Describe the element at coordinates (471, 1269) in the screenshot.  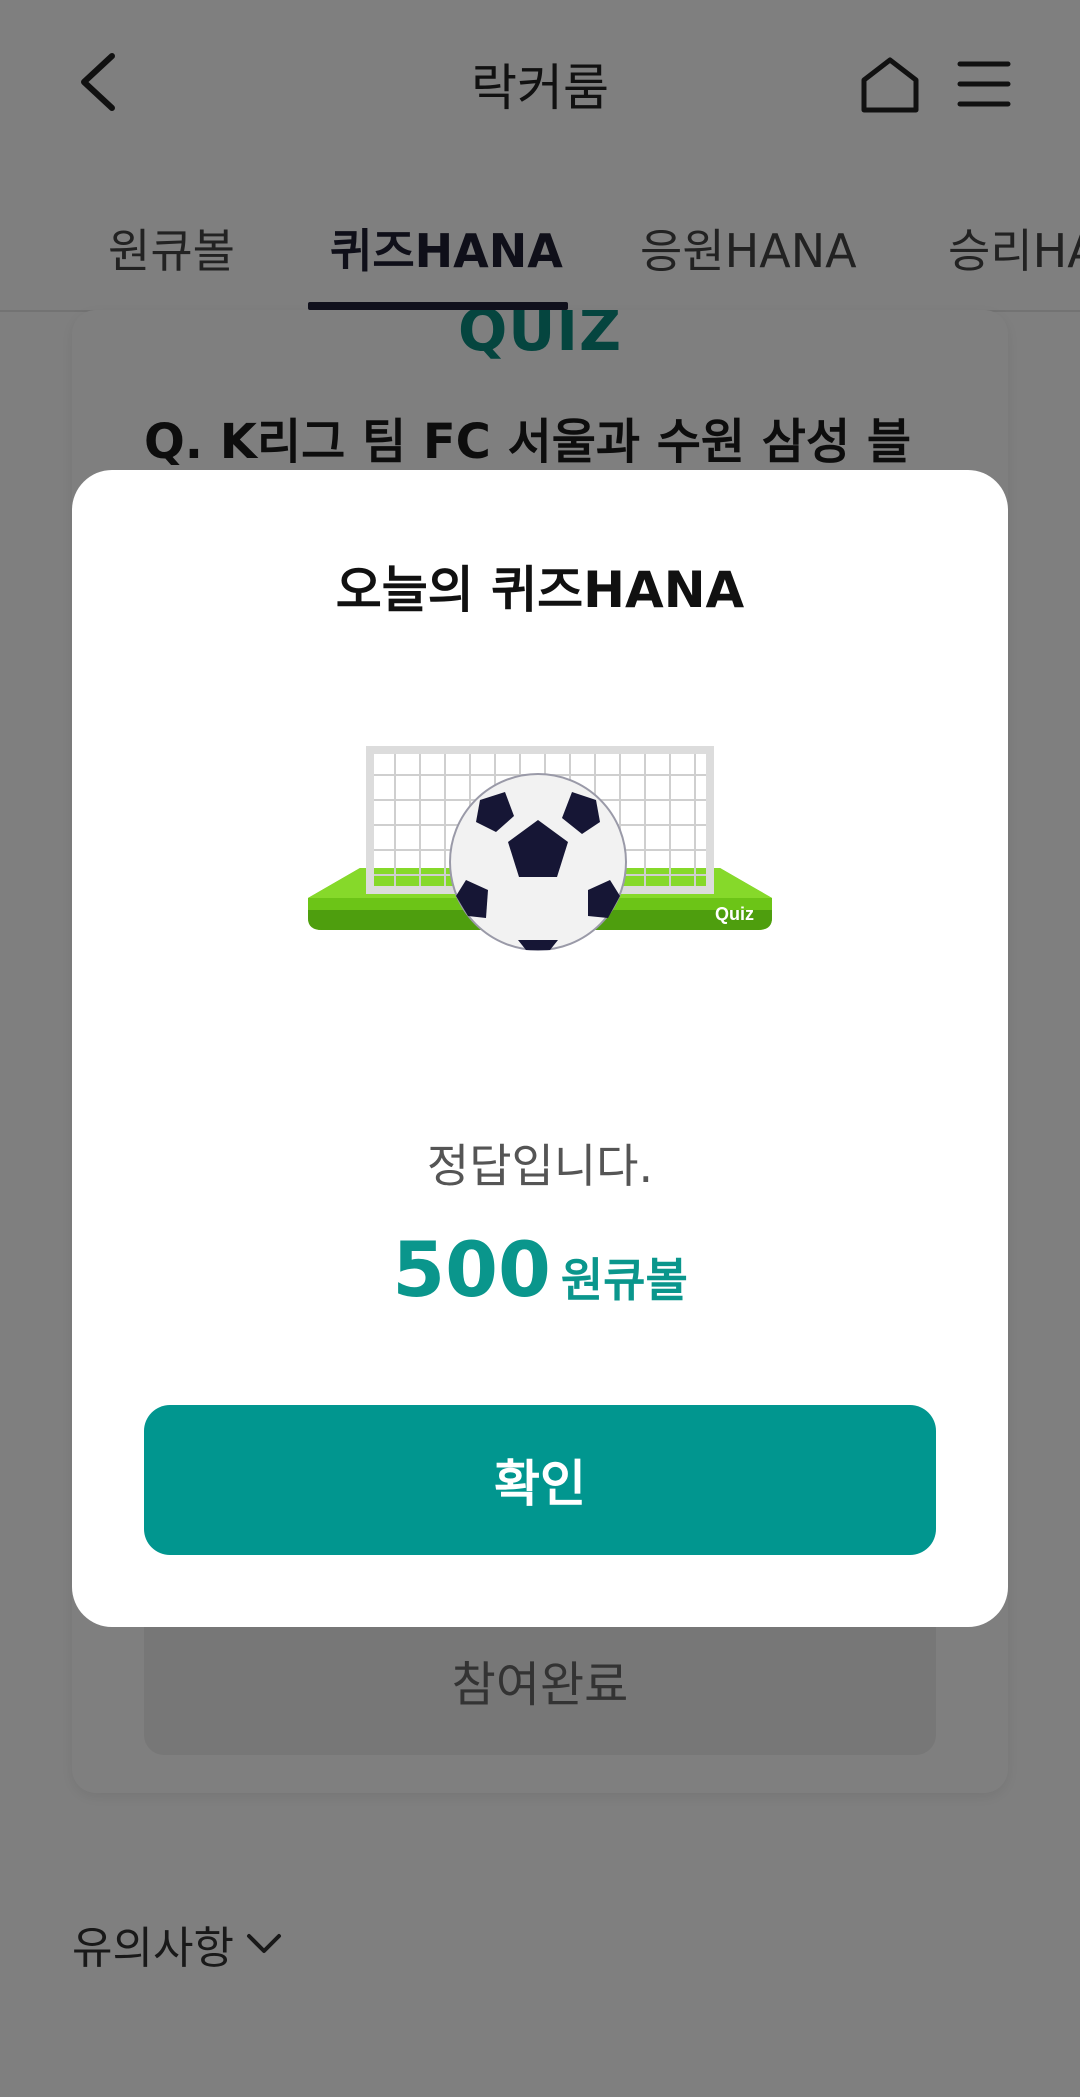
I see `reward-amount: 500` at that location.